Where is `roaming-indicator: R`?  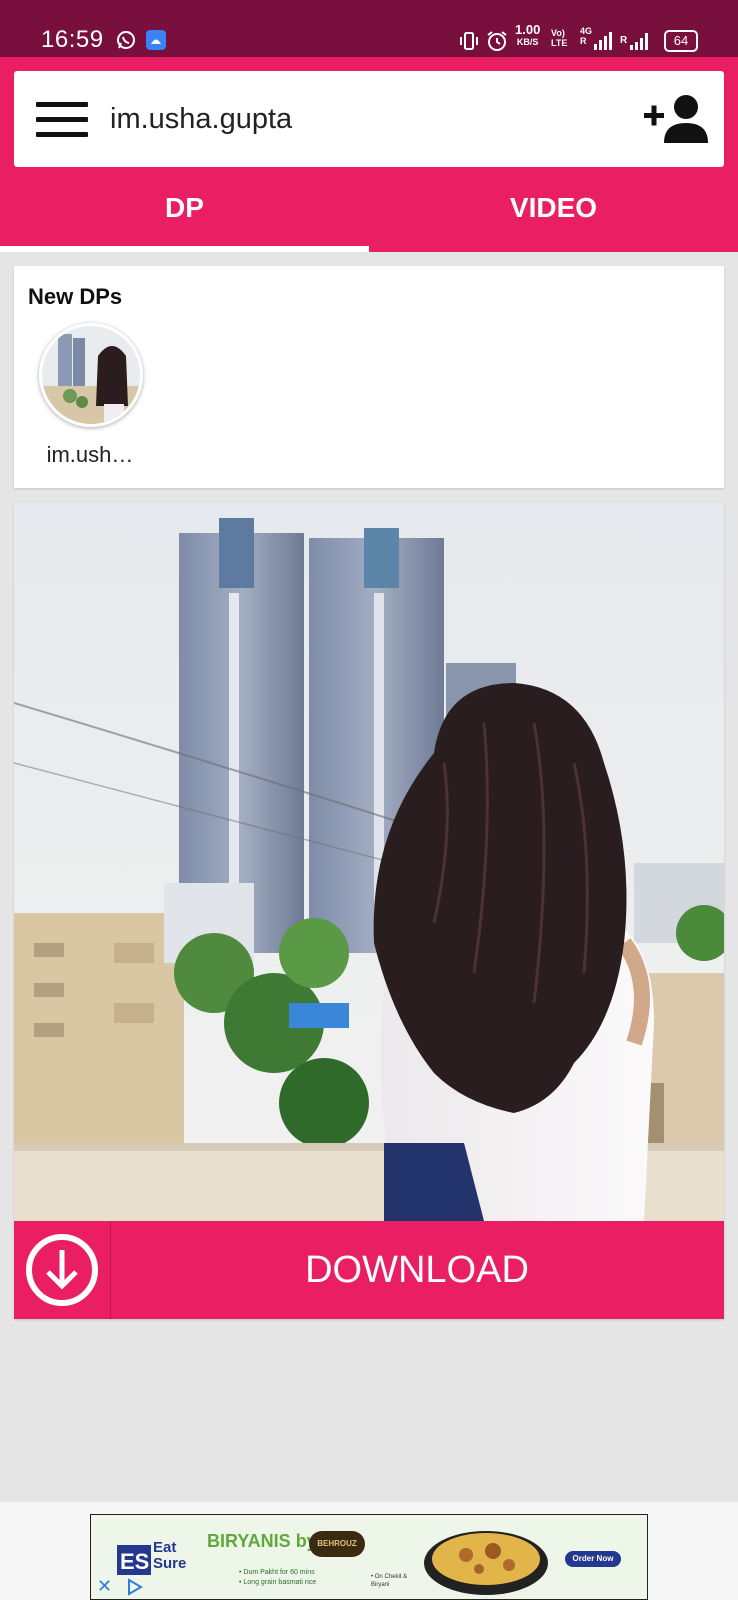 roaming-indicator: R is located at coordinates (624, 40).